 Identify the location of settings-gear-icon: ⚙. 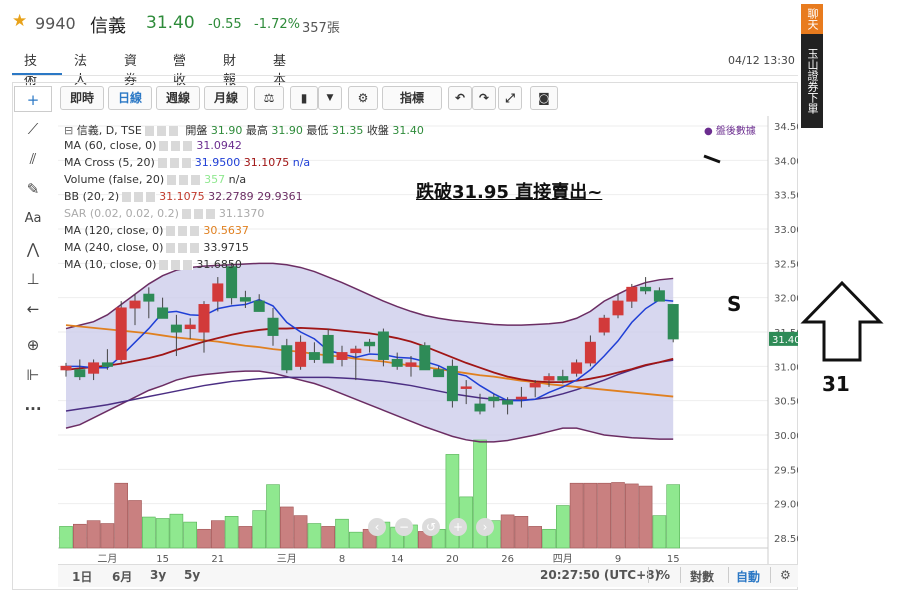
(363, 98).